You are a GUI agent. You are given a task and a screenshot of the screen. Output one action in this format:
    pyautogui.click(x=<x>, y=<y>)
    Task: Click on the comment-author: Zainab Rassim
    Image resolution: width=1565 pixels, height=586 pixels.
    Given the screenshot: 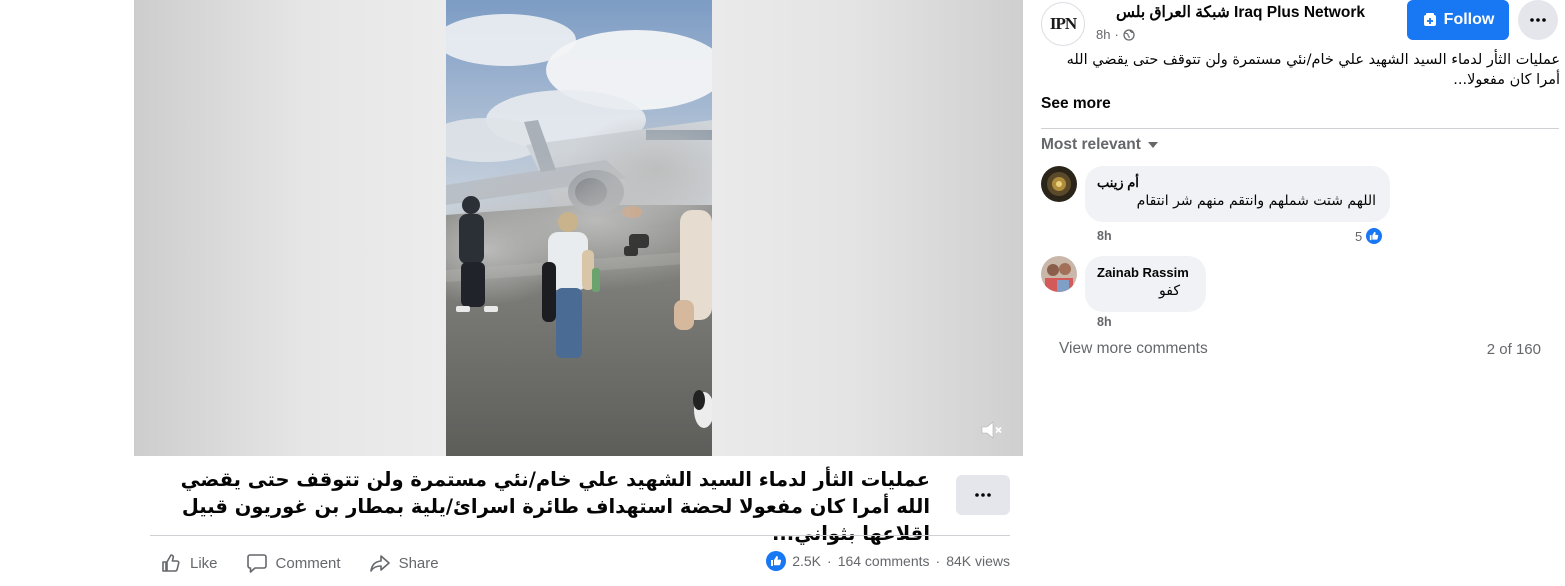 What is the action you would take?
    pyautogui.click(x=1145, y=272)
    